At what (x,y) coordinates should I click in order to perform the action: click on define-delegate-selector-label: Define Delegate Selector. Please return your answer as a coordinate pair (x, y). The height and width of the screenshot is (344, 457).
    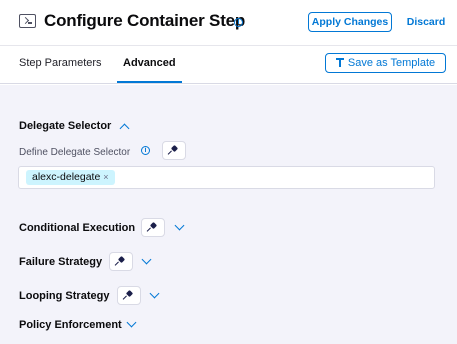
    Looking at the image, I should click on (75, 152).